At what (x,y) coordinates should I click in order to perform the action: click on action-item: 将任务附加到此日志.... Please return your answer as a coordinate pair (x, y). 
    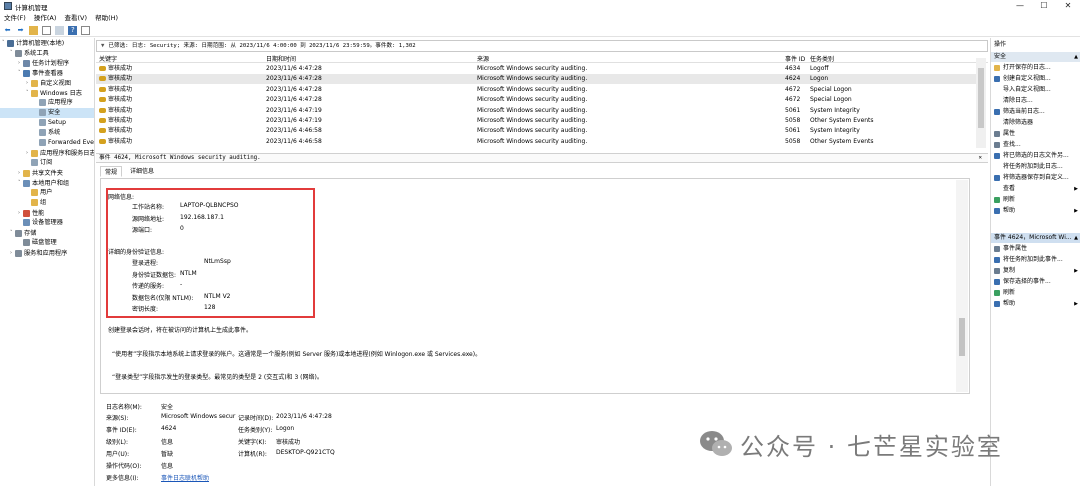
    Looking at the image, I should click on (1035, 167).